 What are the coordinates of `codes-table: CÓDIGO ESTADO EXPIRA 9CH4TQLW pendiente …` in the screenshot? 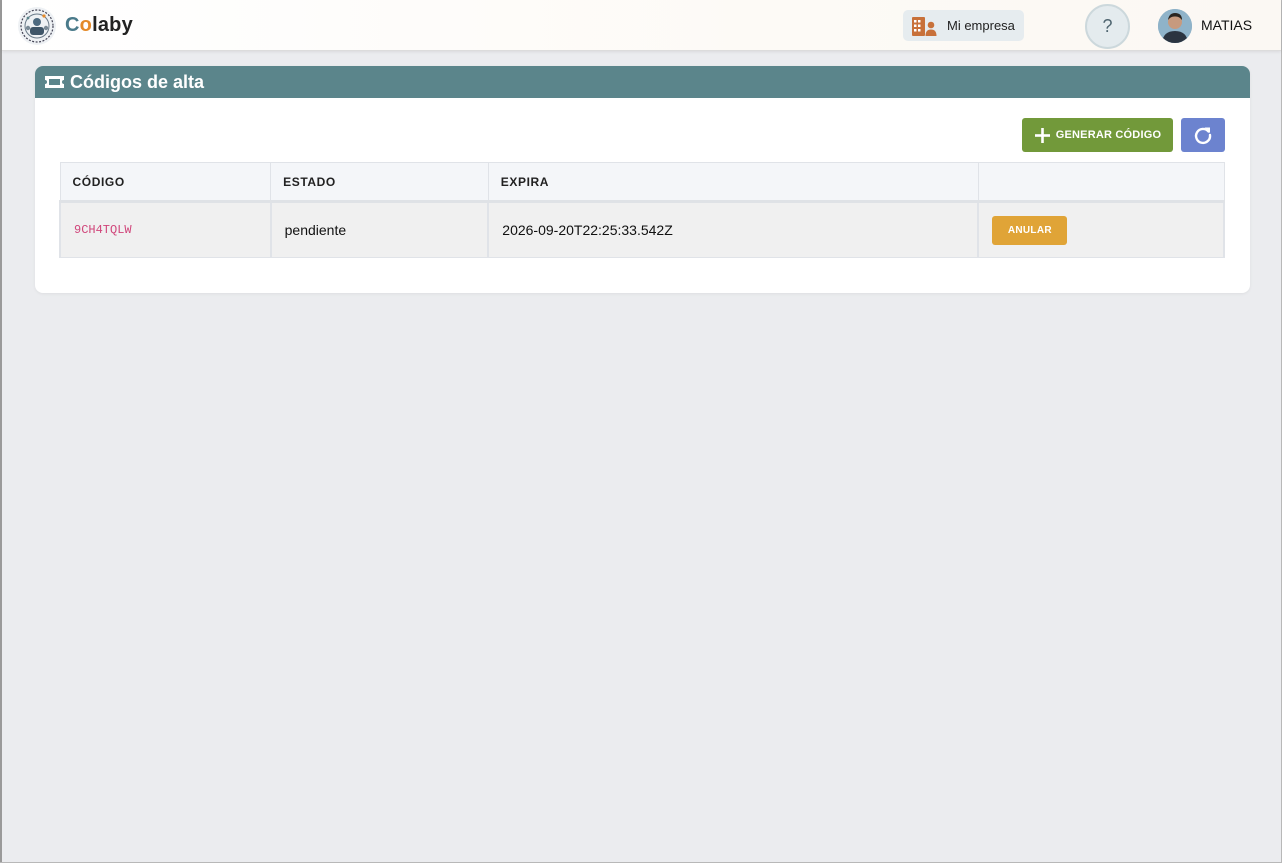 It's located at (642, 210).